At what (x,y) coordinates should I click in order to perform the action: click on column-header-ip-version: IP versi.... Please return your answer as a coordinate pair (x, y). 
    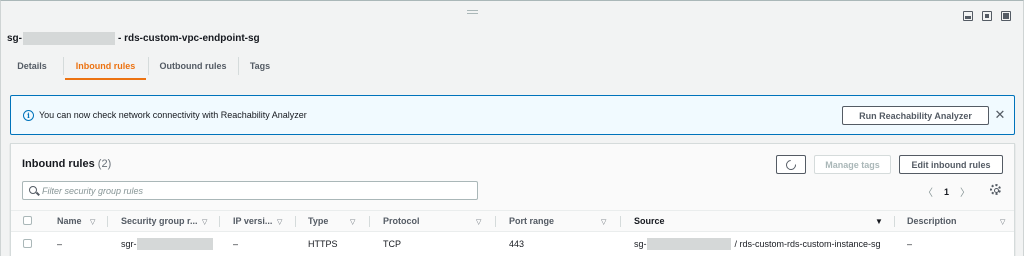
    Looking at the image, I should click on (252, 221).